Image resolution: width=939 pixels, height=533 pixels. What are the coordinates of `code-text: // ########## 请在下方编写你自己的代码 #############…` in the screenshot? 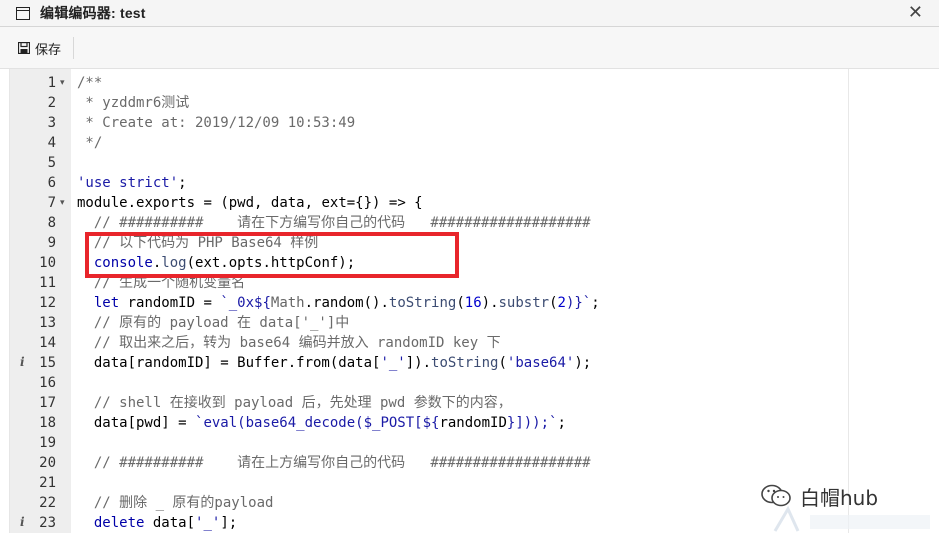 It's located at (334, 223).